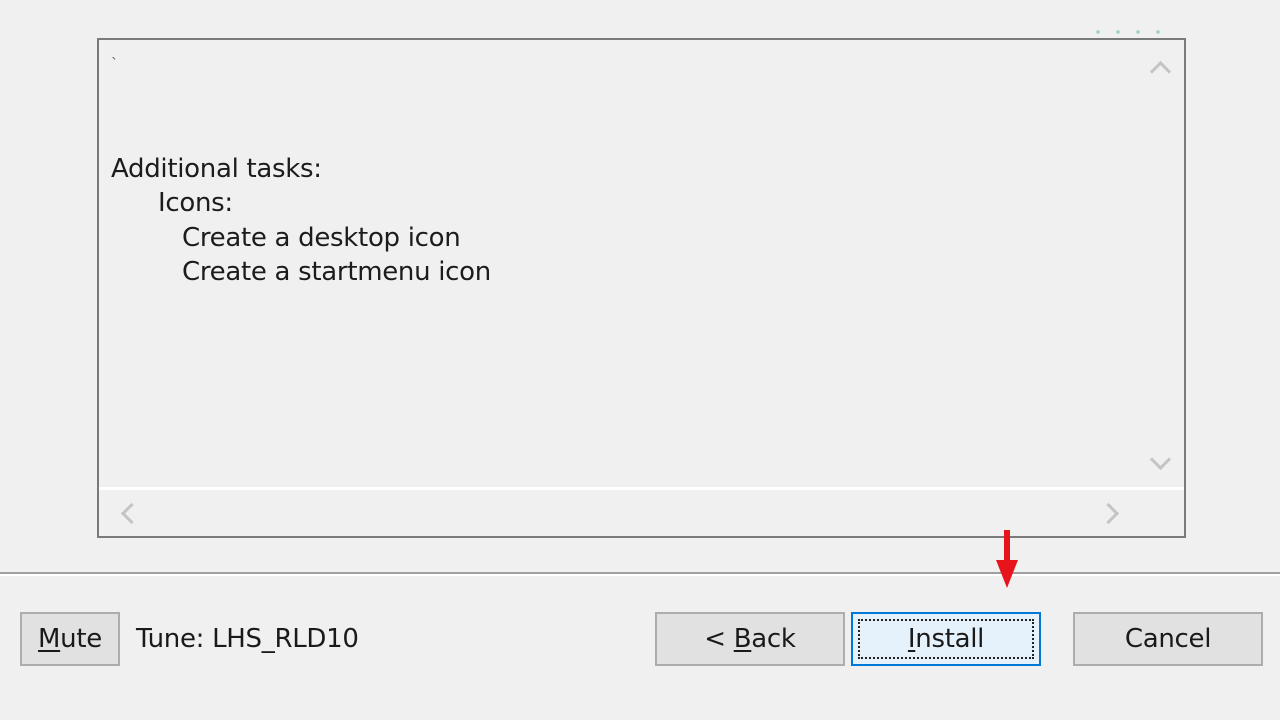 The width and height of the screenshot is (1280, 720). What do you see at coordinates (1108, 513) in the screenshot?
I see `chevron-right-icon` at bounding box center [1108, 513].